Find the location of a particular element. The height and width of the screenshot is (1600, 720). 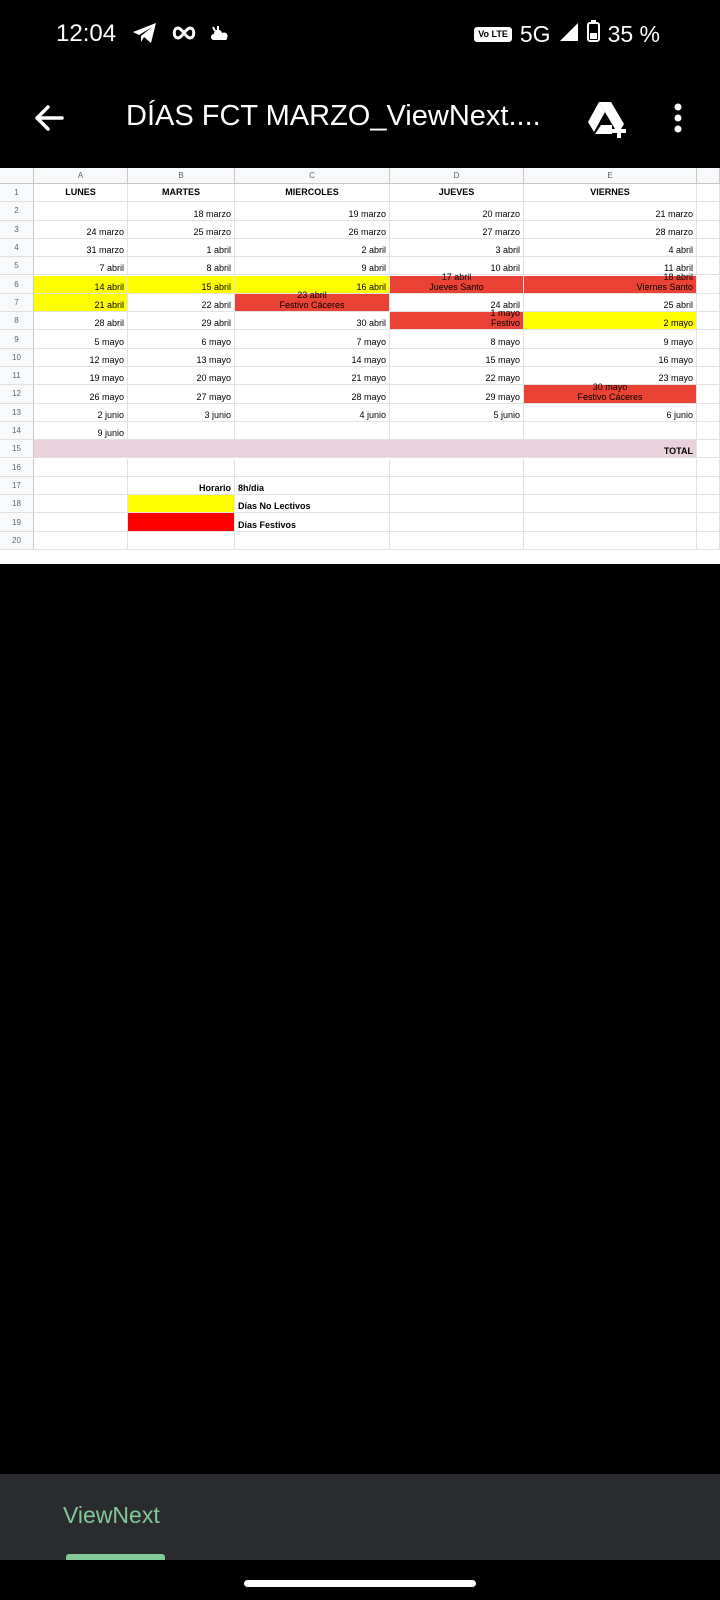

cell-c7: 23 abril Festivo Cáceres is located at coordinates (312, 301).